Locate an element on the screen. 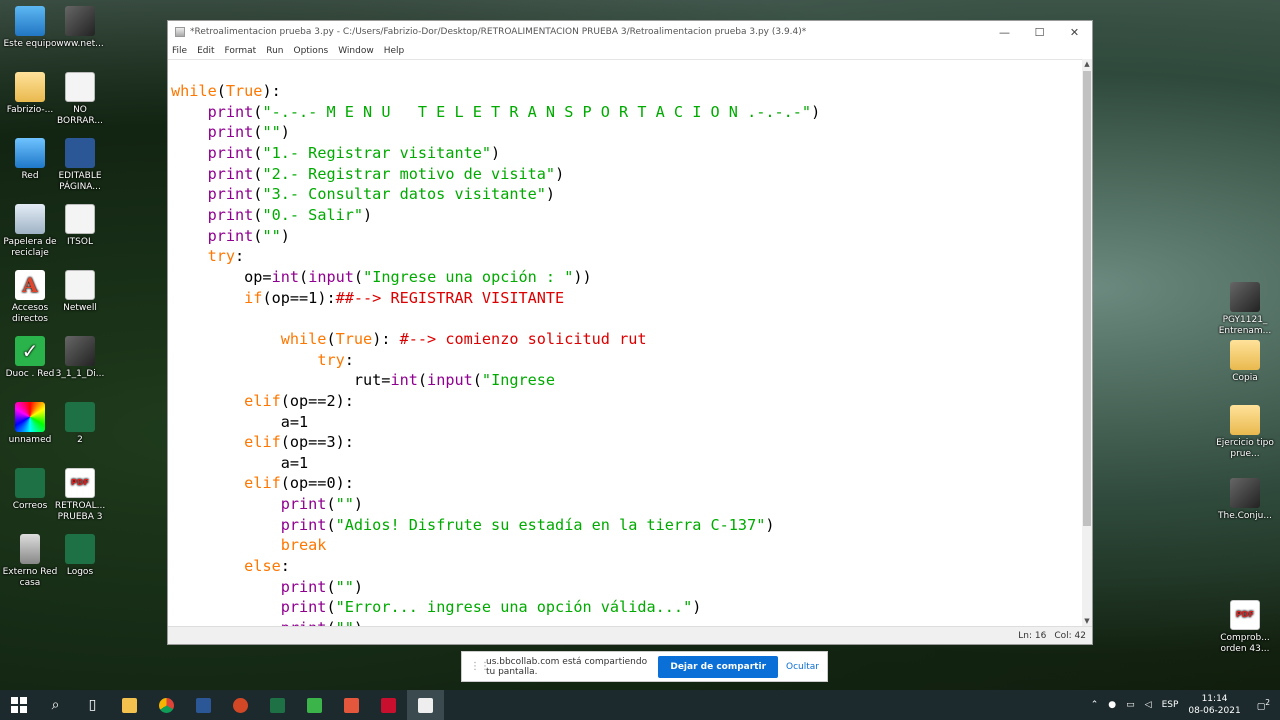  powerpoint-icon is located at coordinates (240, 705).